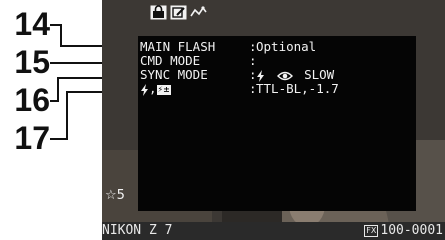 Image resolution: width=445 pixels, height=240 pixels. I want to click on network-icon, so click(198, 10).